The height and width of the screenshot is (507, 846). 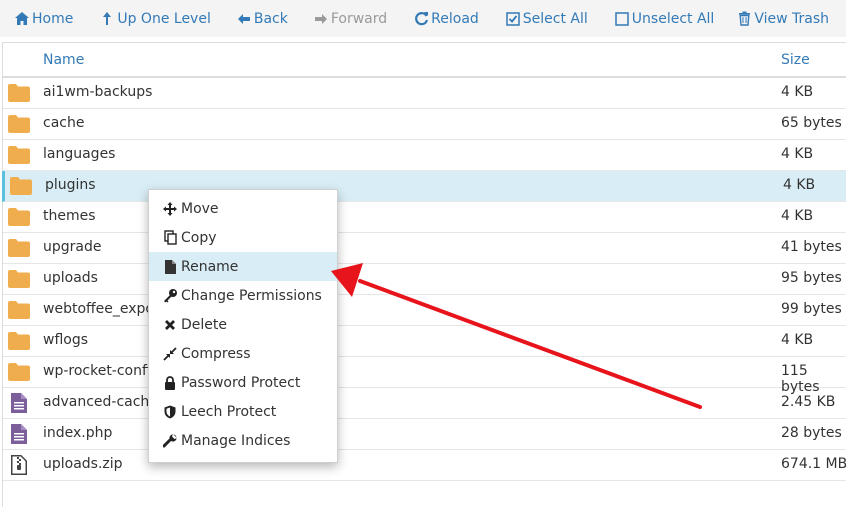 I want to click on table-row: ai1wm-backups 4 KB, so click(x=424, y=93).